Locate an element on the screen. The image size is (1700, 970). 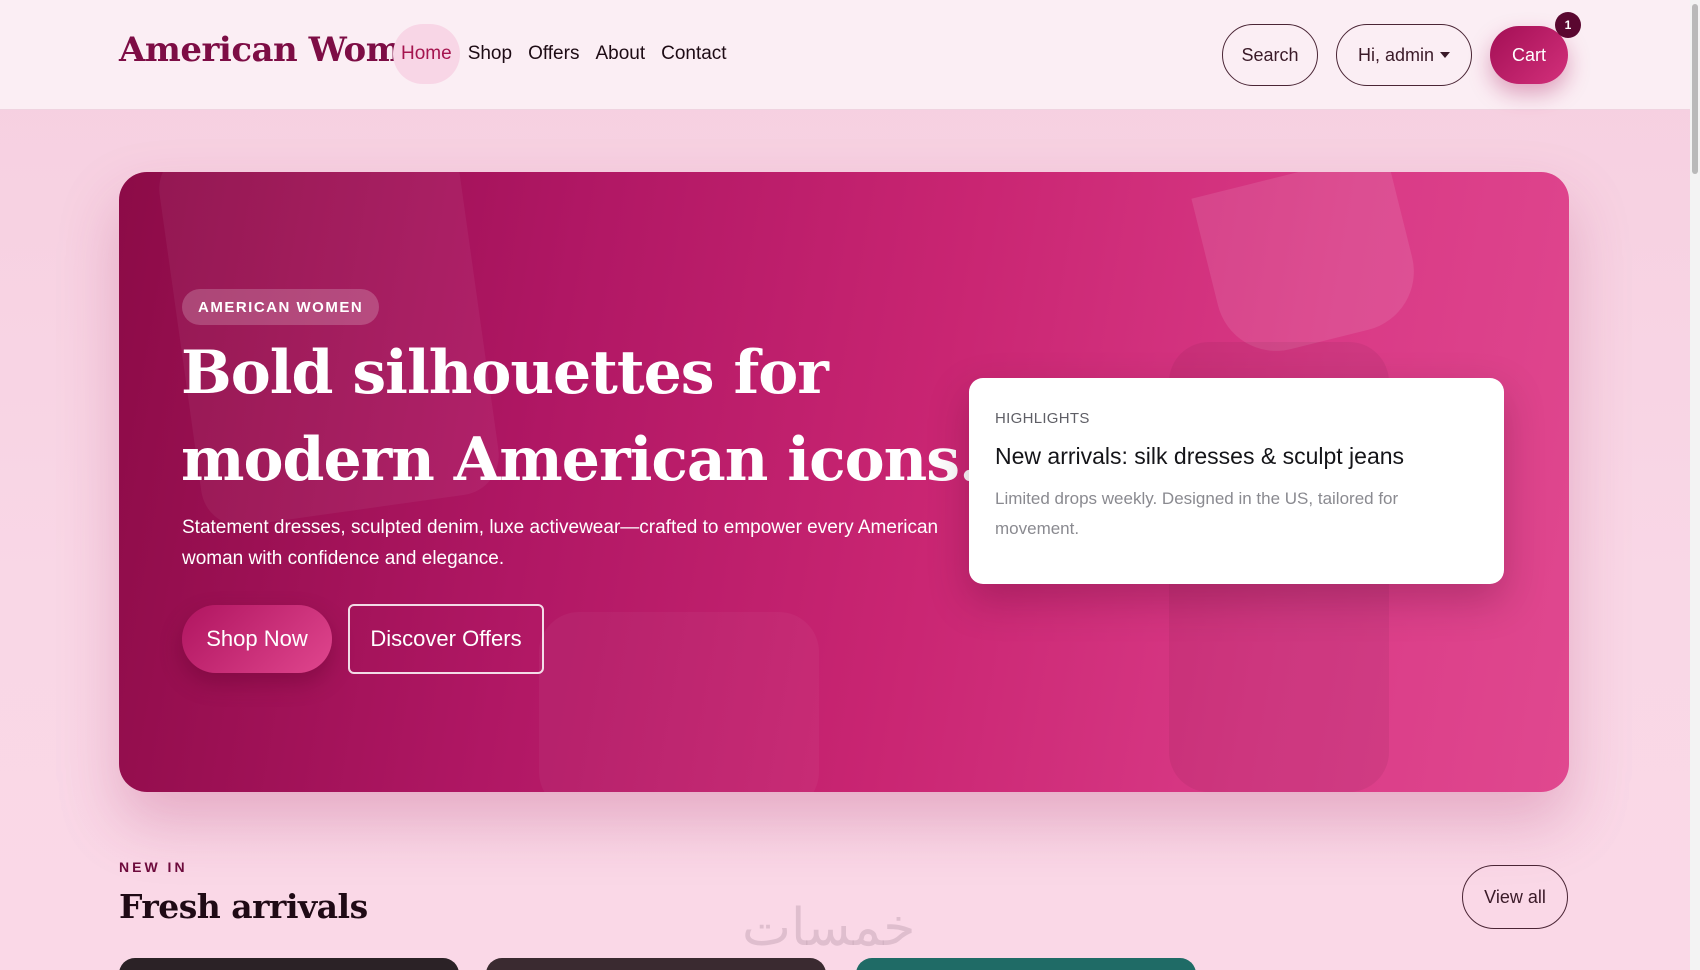
main-nav: Home Shop Offers About Contact is located at coordinates (564, 54).